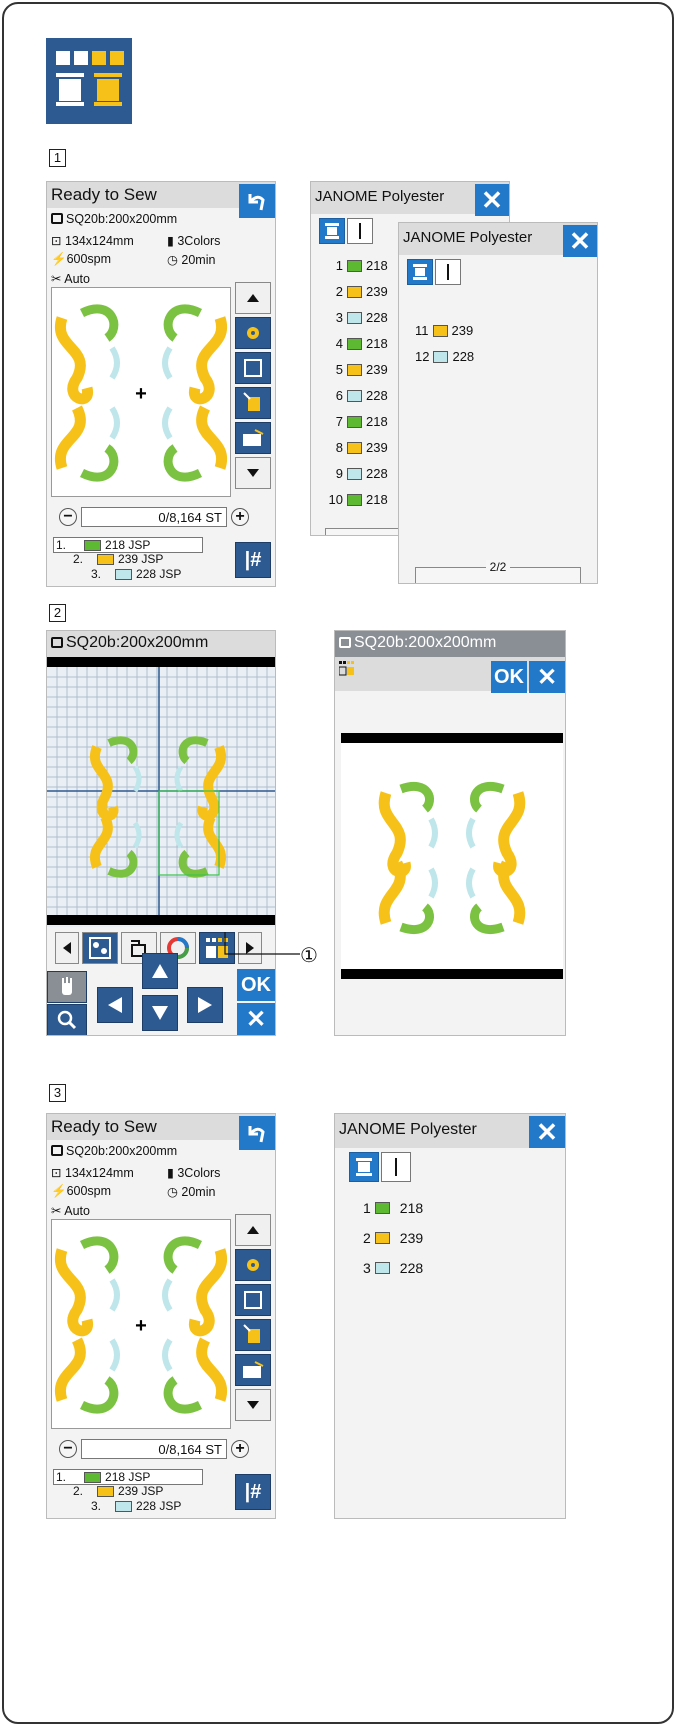 The width and height of the screenshot is (676, 1726). I want to click on thread-row: 9 228, so click(361, 473).